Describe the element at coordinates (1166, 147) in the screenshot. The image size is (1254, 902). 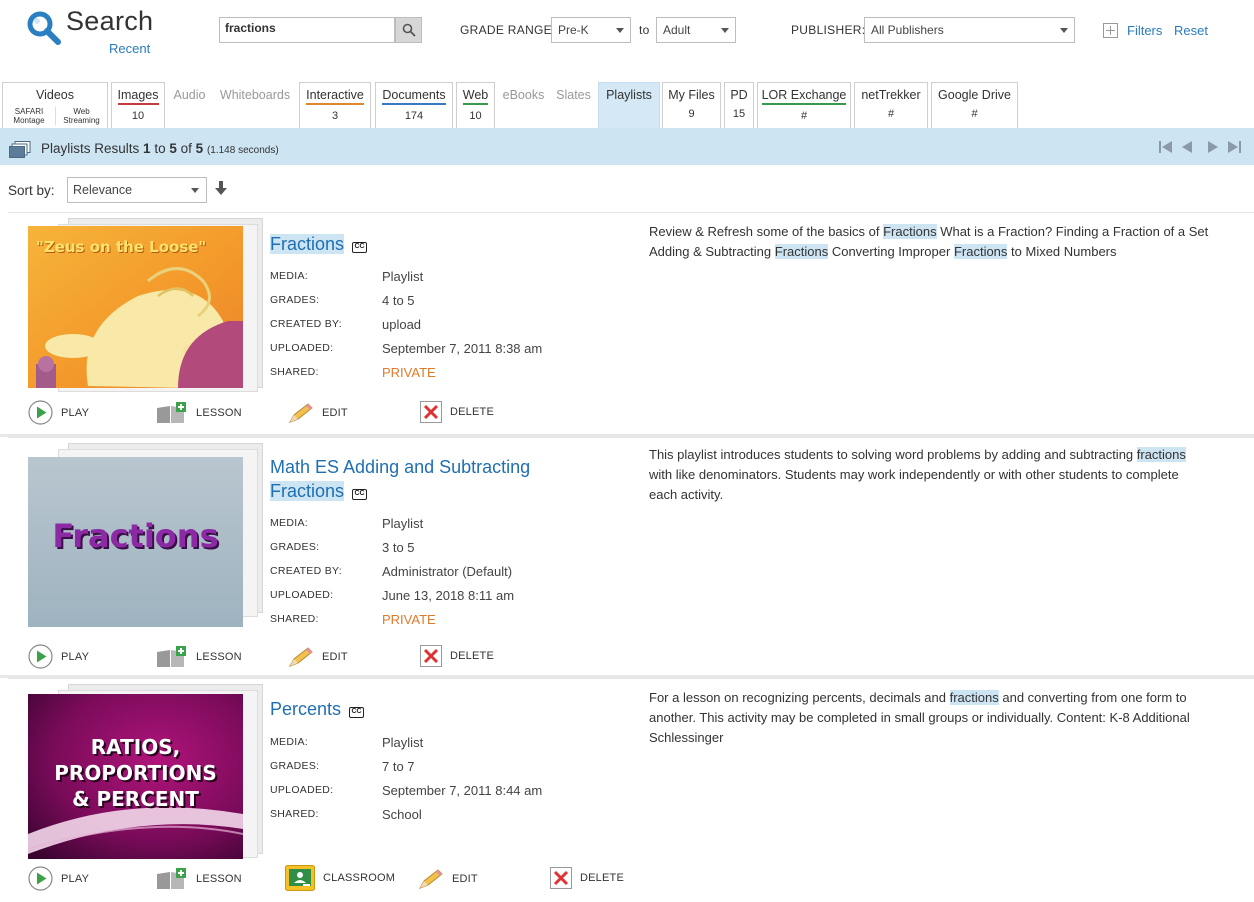
I see `first-page-icon` at that location.